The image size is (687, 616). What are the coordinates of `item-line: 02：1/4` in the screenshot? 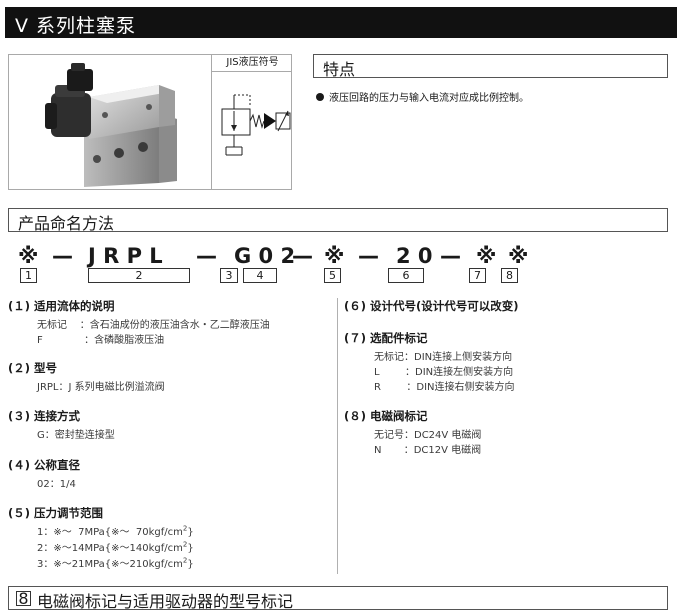 It's located at (56, 484).